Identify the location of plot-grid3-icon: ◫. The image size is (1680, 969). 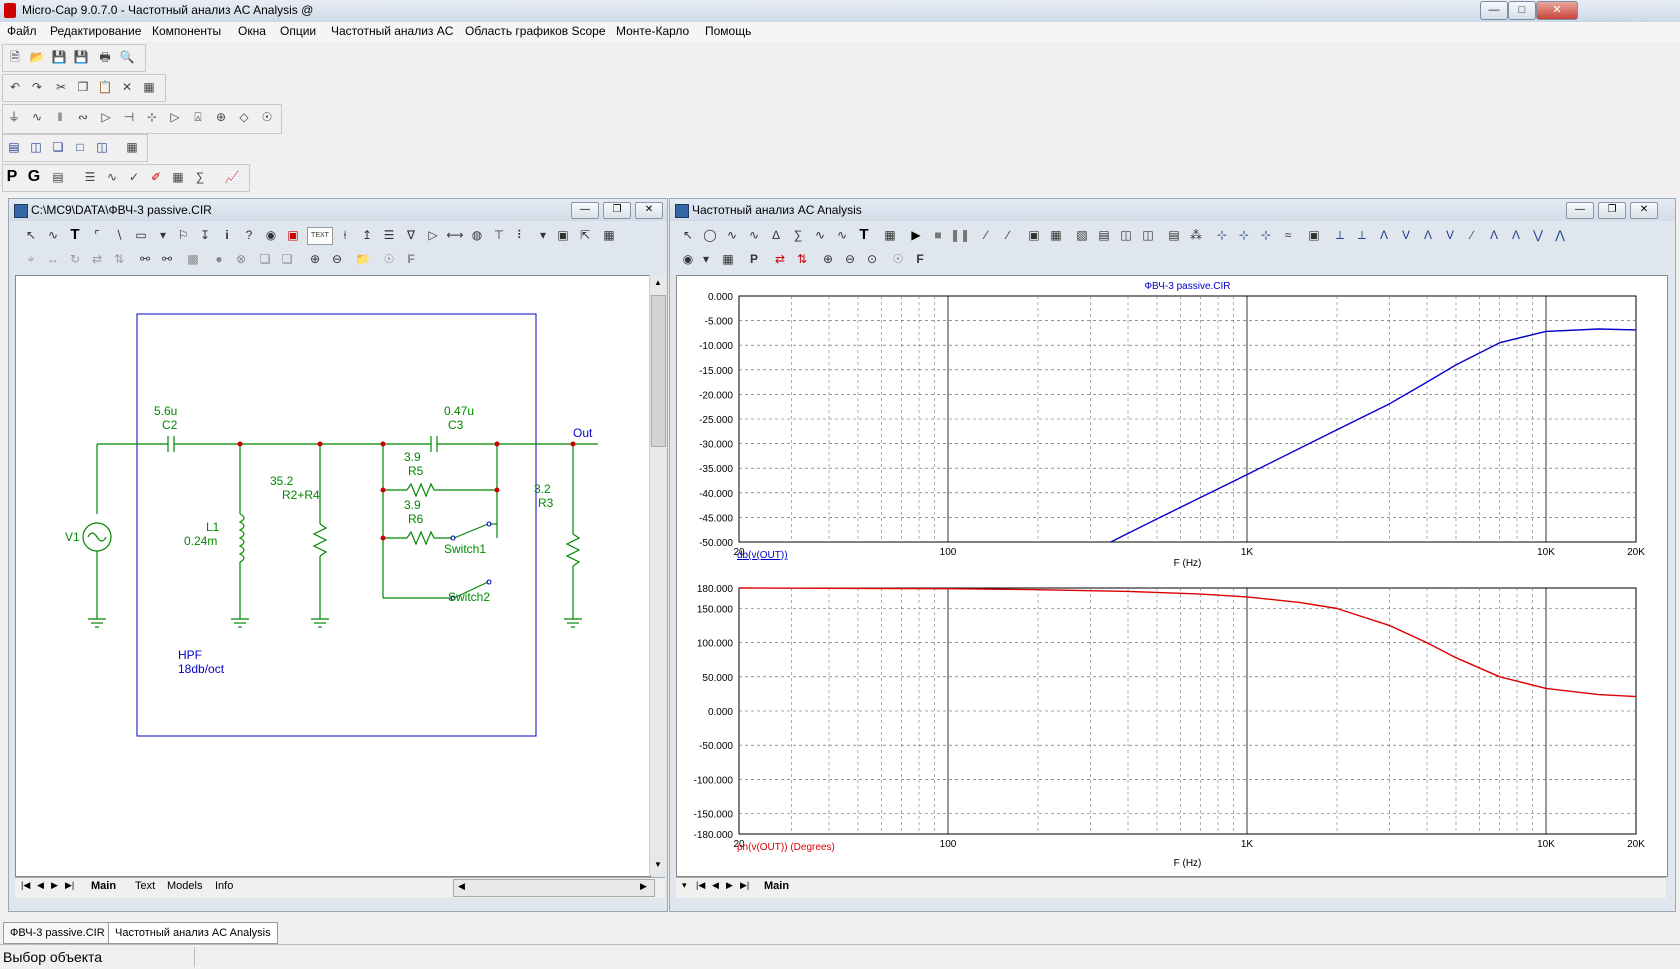
(1126, 235).